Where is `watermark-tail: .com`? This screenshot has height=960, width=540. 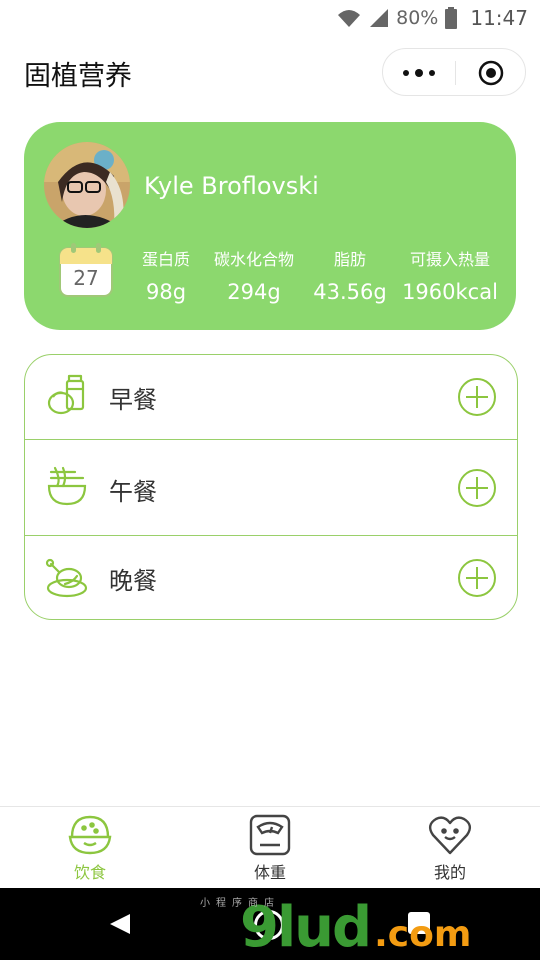
watermark-tail: .com is located at coordinates (423, 934).